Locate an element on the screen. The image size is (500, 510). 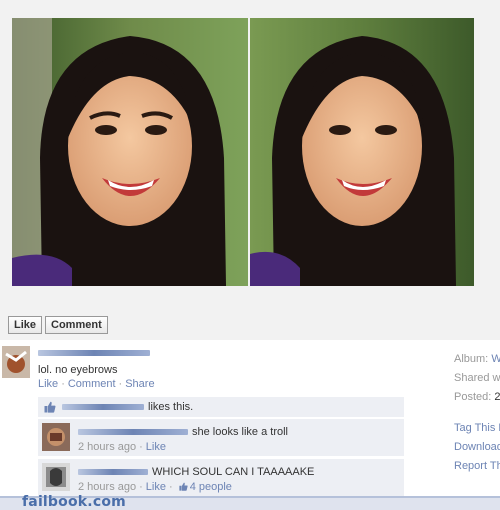
comment-likes-count: 4 people is located at coordinates (205, 487).